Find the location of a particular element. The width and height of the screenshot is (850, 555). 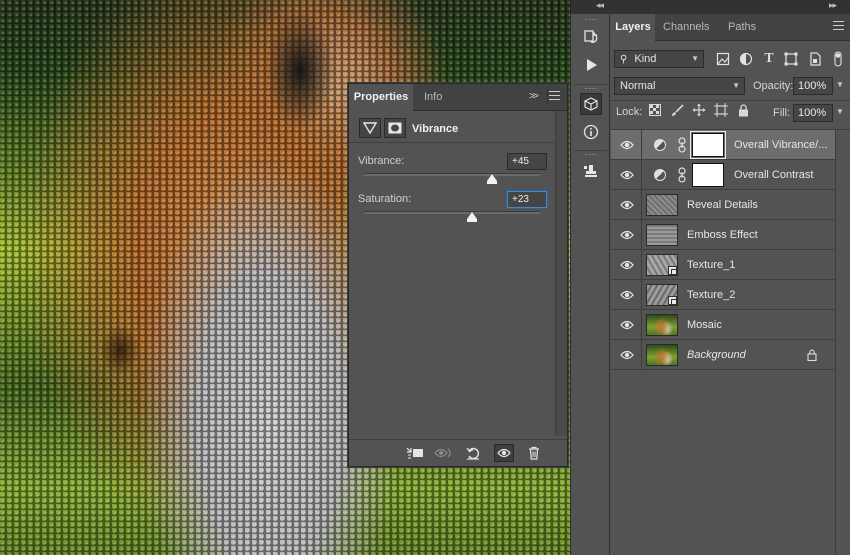

saturation-input: +23 is located at coordinates (527, 199).